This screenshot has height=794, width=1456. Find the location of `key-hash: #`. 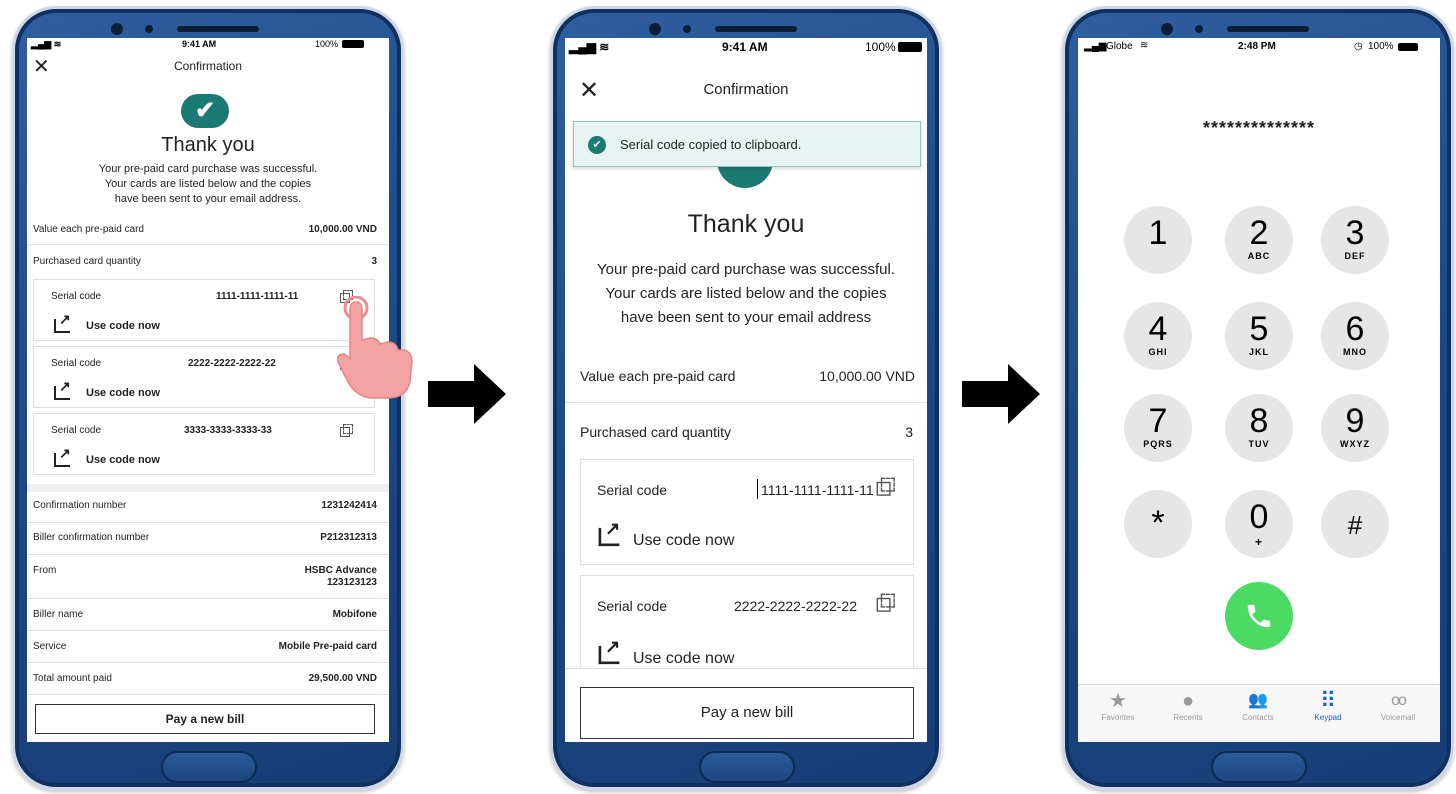

key-hash: # is located at coordinates (1355, 524).